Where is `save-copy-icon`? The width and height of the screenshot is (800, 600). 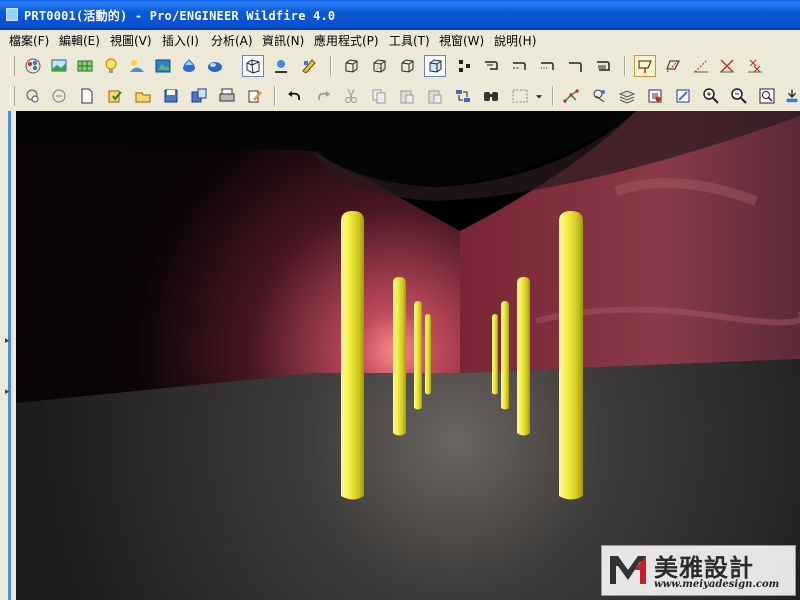
save-copy-icon is located at coordinates (115, 96).